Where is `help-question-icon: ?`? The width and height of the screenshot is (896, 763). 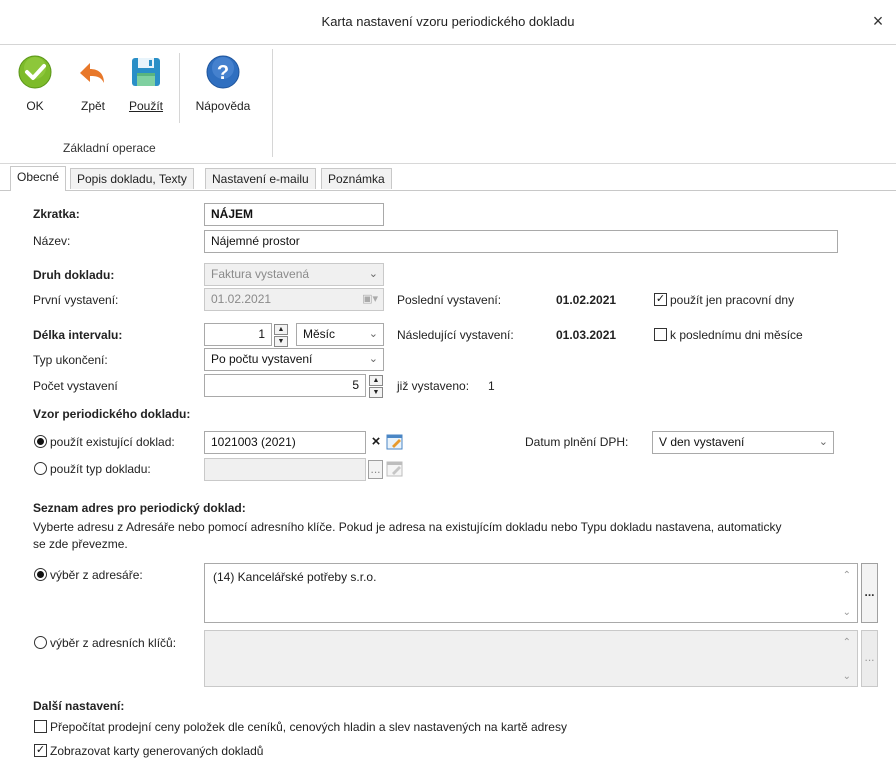
help-question-icon: ? is located at coordinates (223, 72).